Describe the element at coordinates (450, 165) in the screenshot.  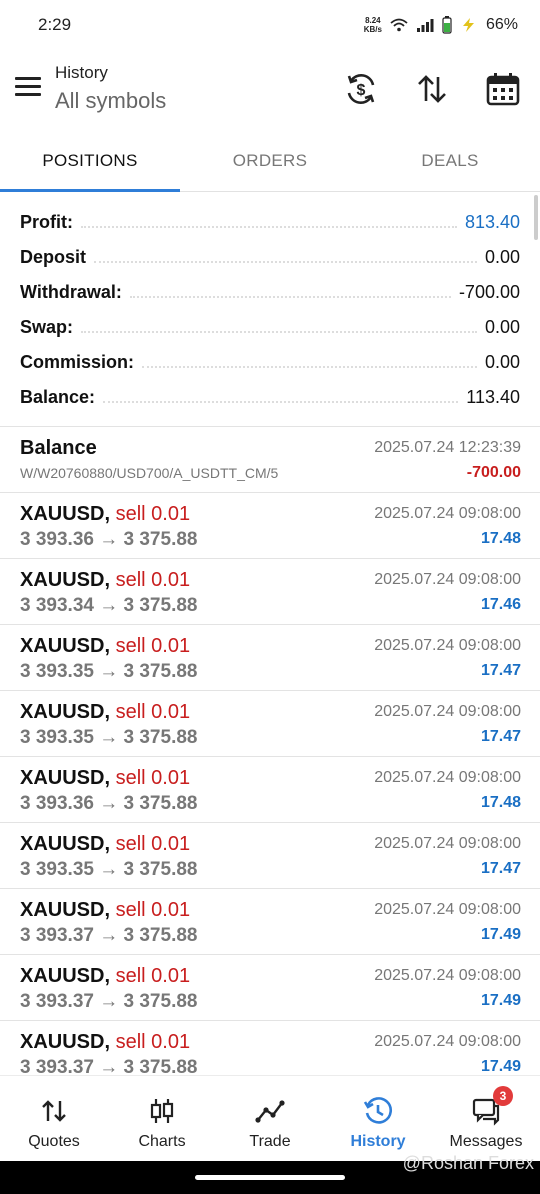
I see `tab-deals: DEALS` at that location.